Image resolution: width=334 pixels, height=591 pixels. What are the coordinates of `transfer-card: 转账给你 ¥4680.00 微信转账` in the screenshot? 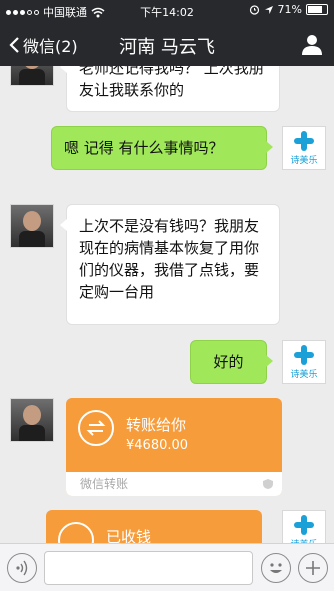 It's located at (174, 447).